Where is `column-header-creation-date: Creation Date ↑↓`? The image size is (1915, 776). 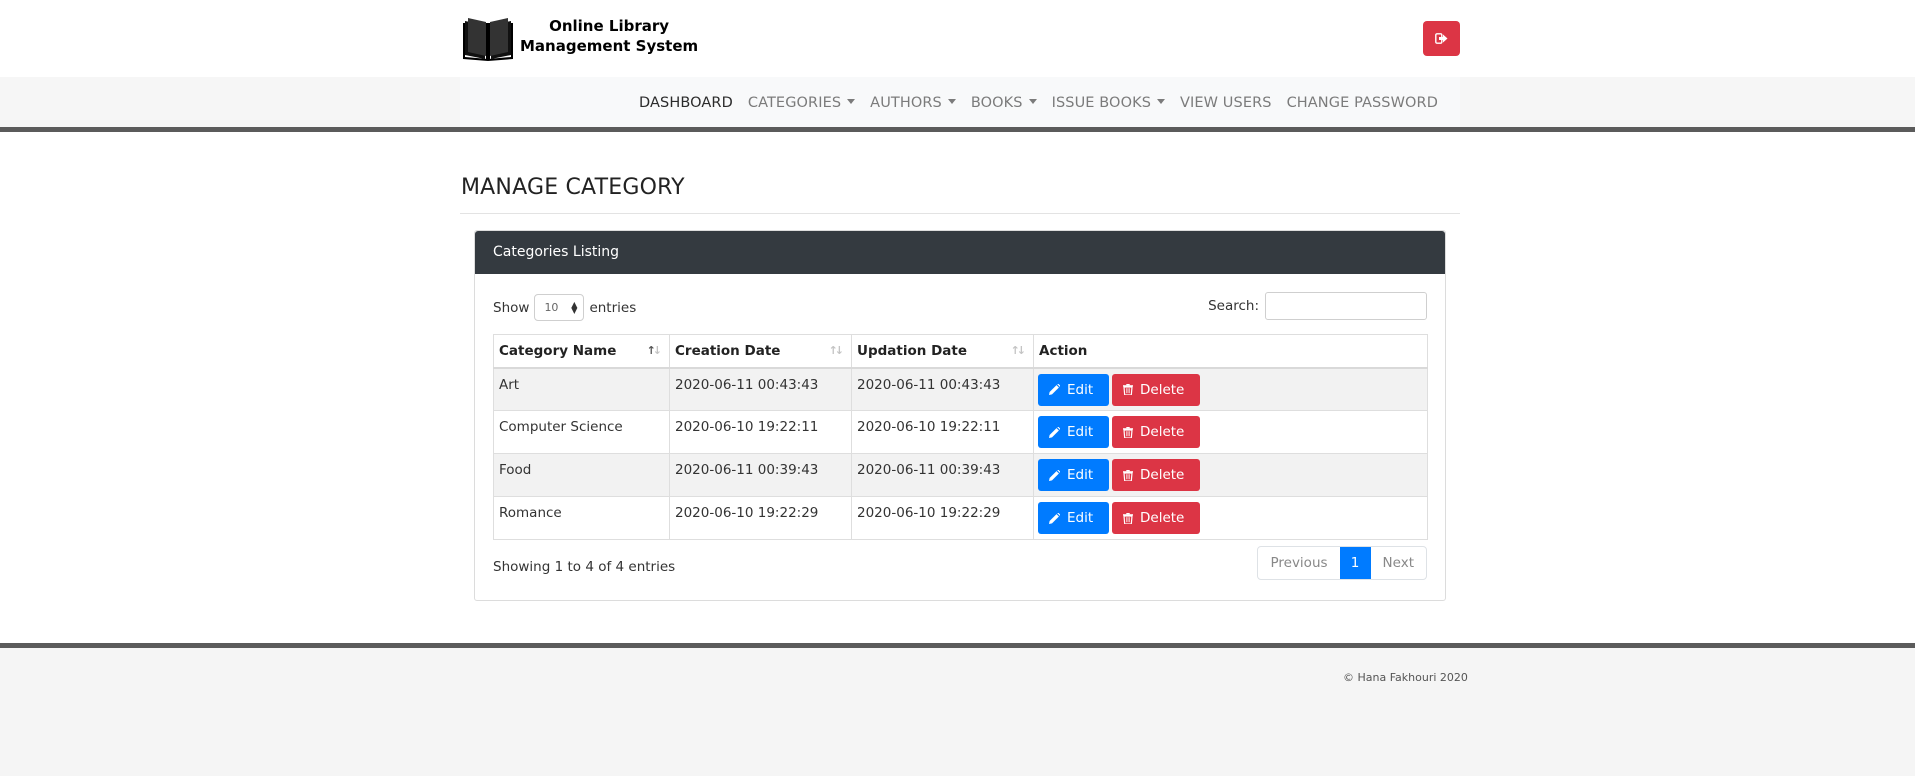 column-header-creation-date: Creation Date ↑↓ is located at coordinates (760, 351).